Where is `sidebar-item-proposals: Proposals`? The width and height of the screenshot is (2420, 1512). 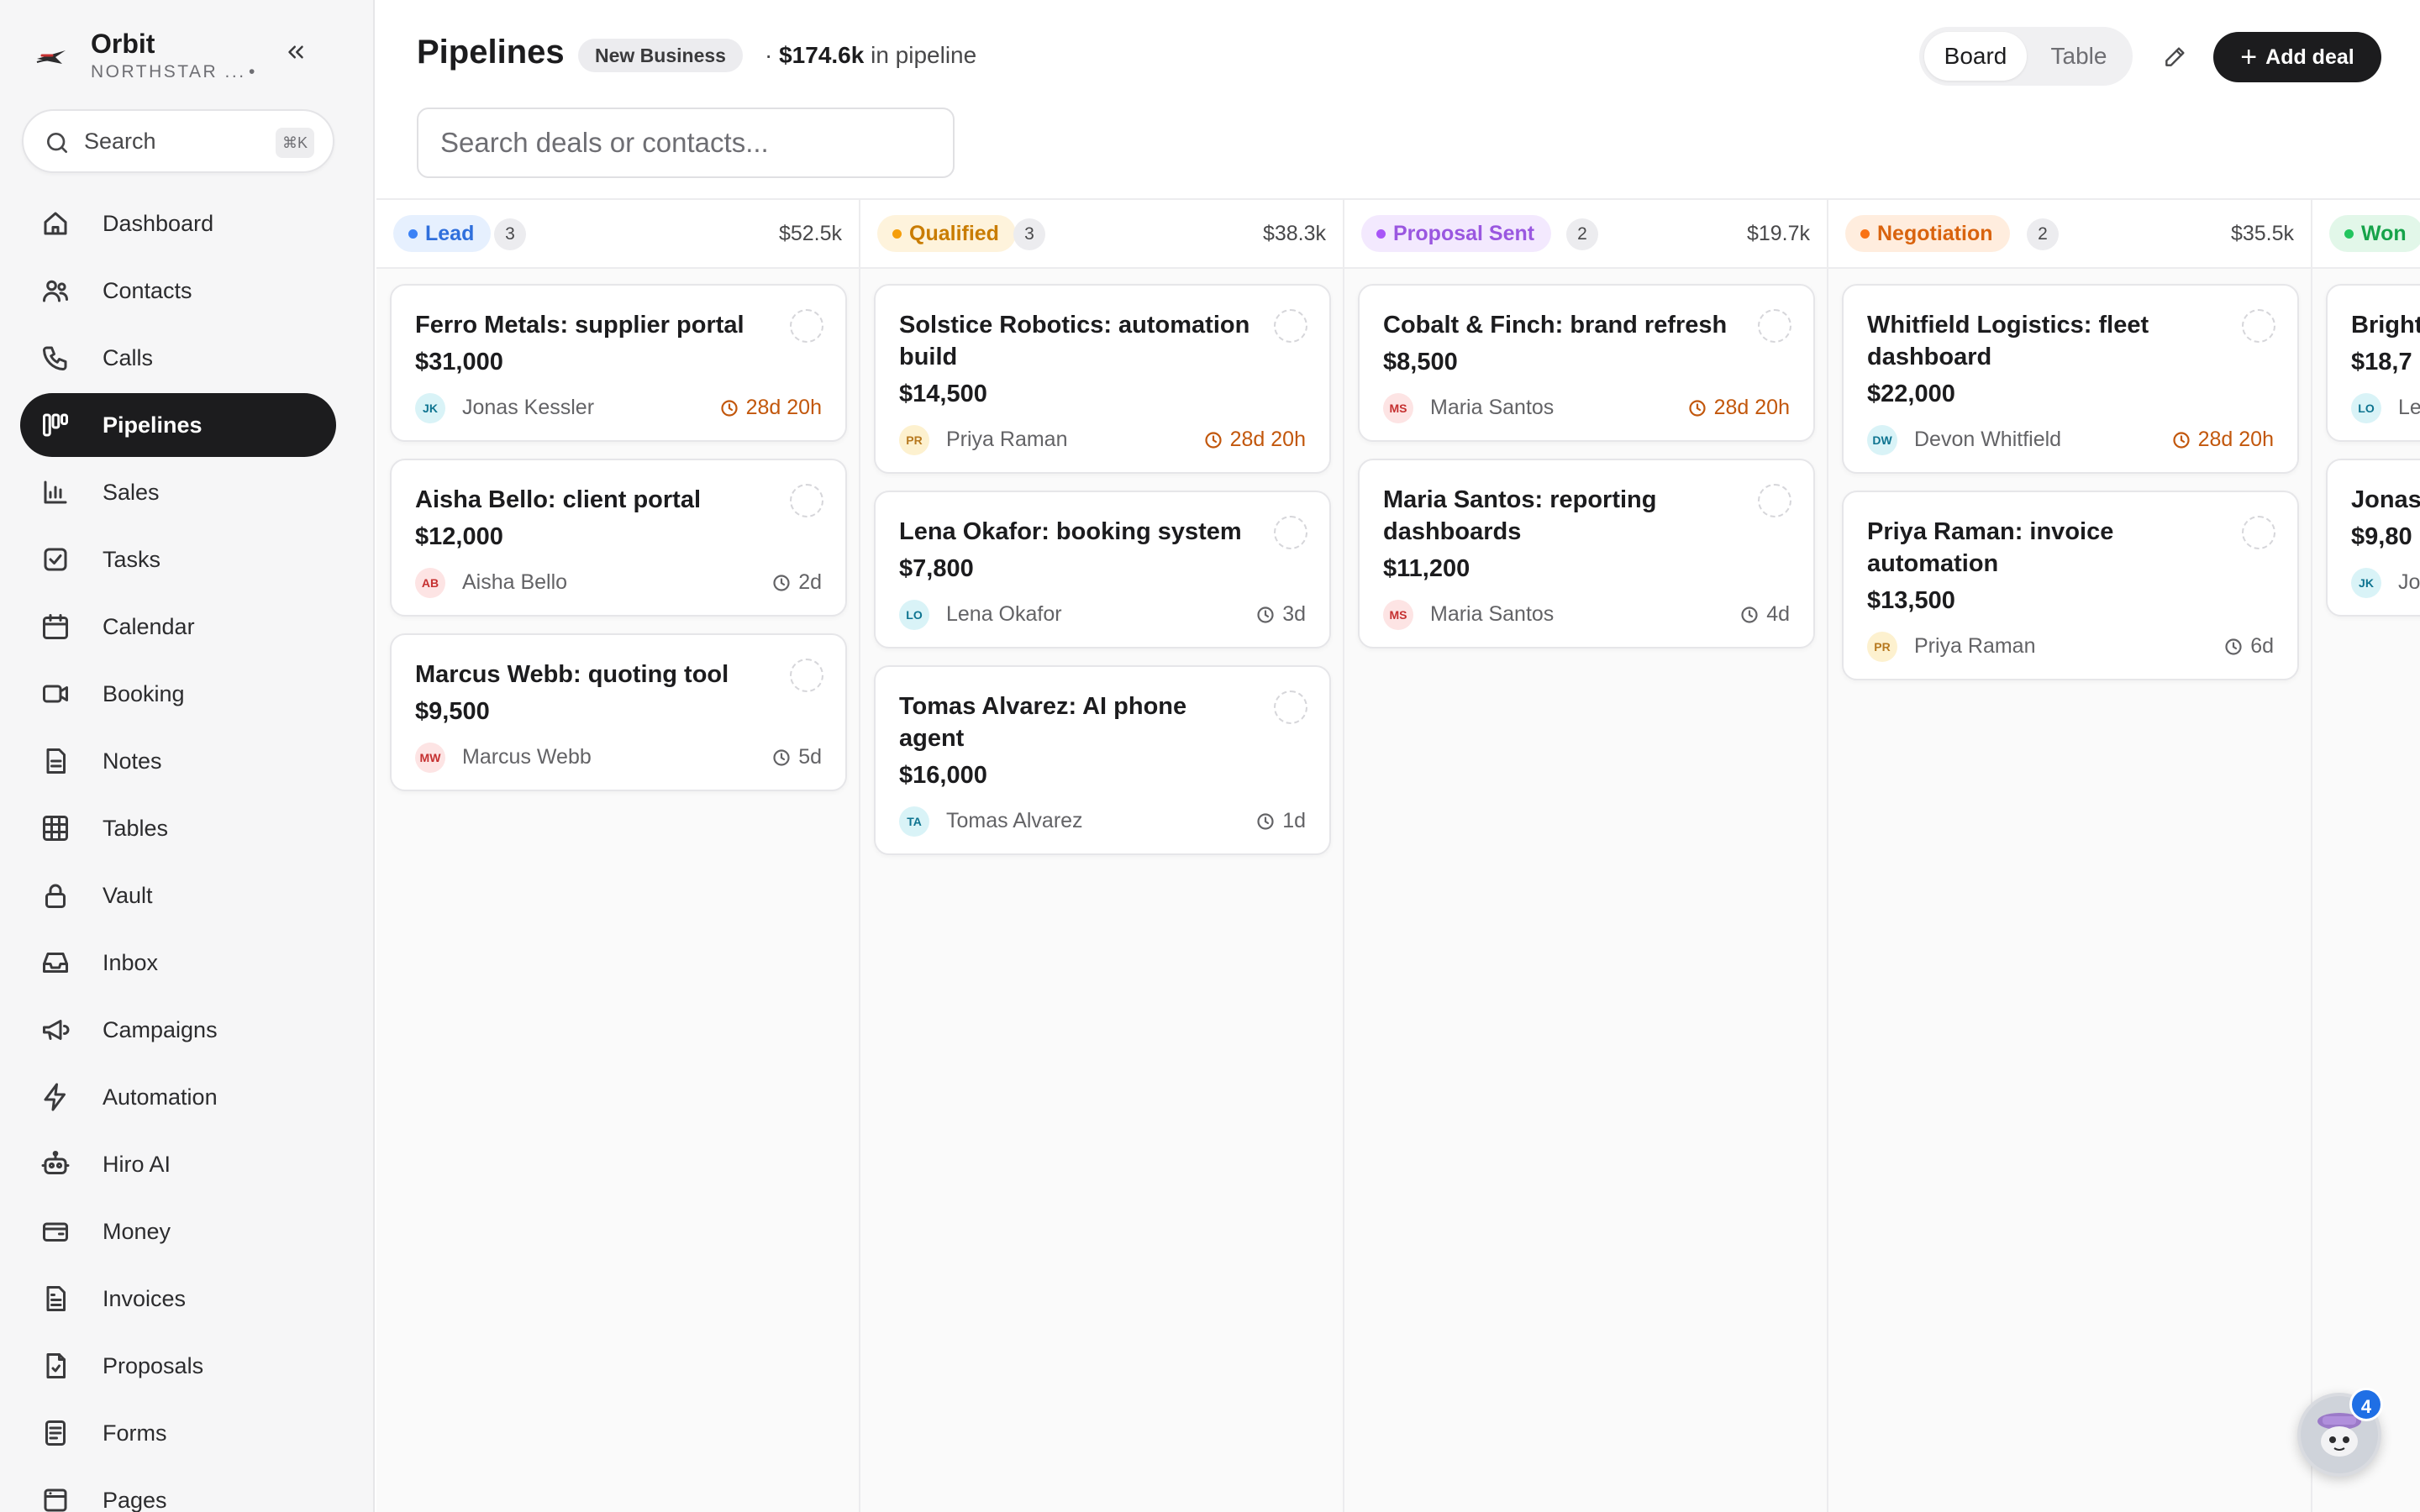 sidebar-item-proposals: Proposals is located at coordinates (178, 1366).